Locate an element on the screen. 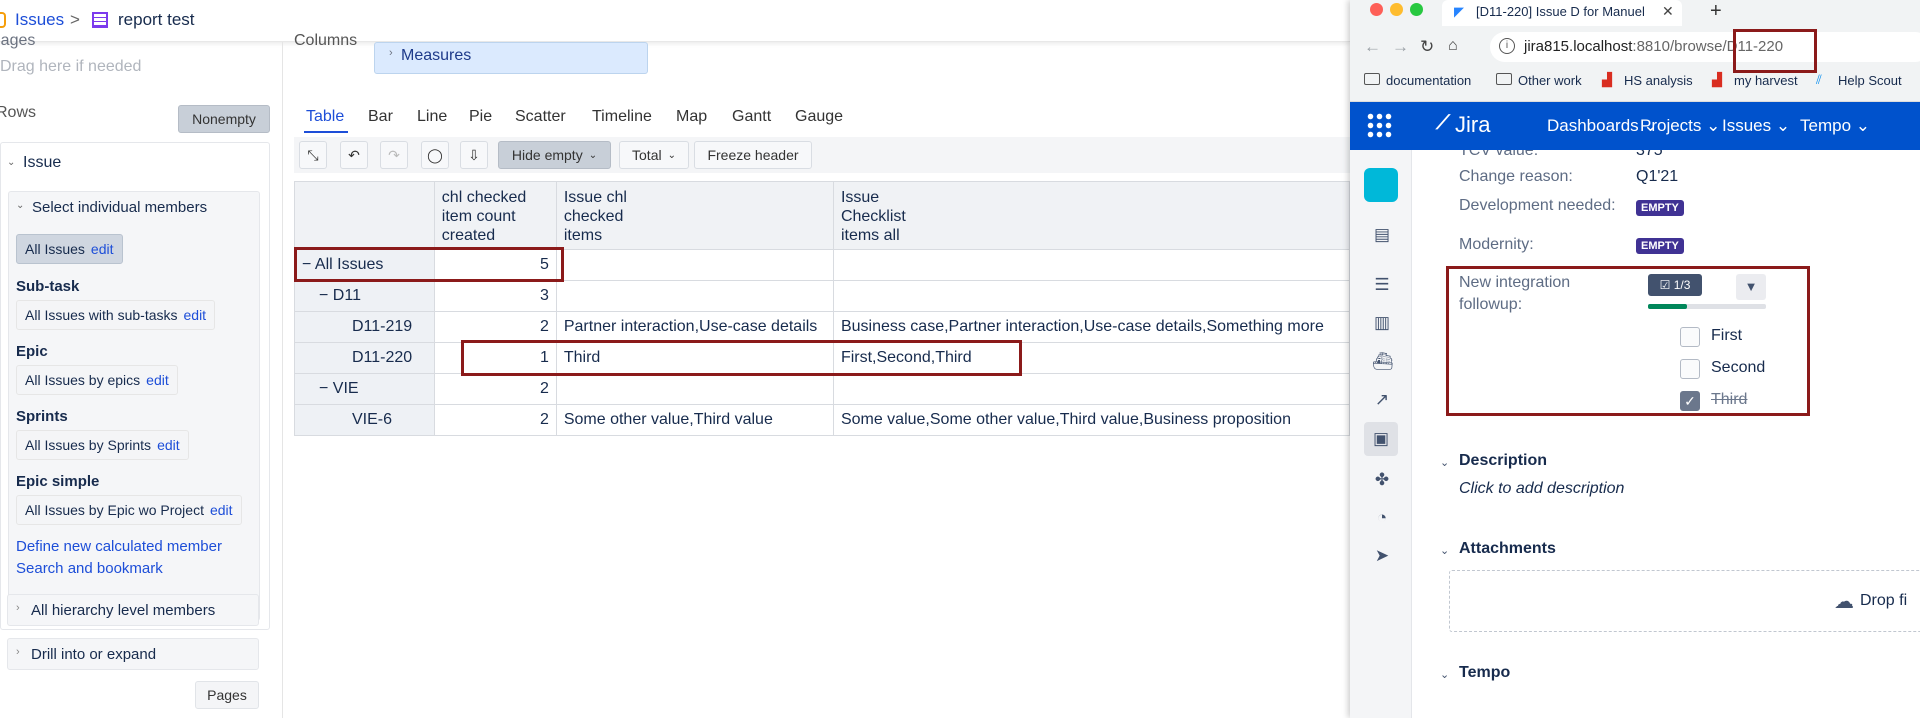 This screenshot has width=1920, height=718. maximize-window-icon is located at coordinates (1416, 9).